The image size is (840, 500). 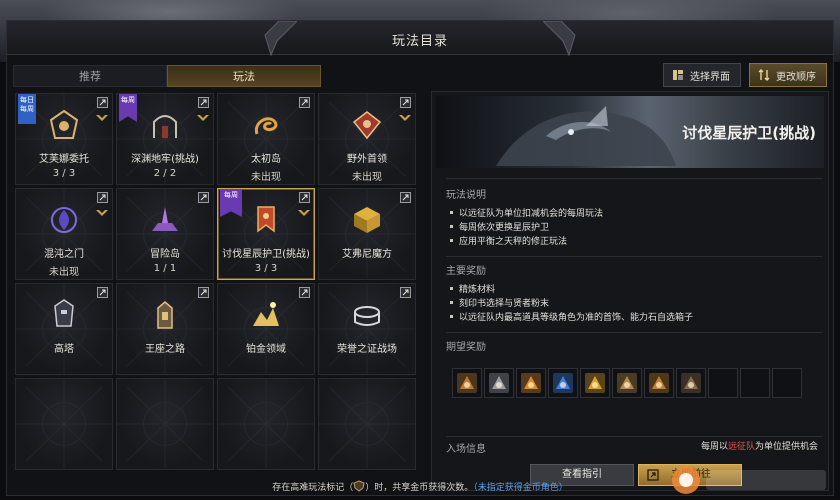 I want to click on guardian-banner-icon, so click(x=266, y=219).